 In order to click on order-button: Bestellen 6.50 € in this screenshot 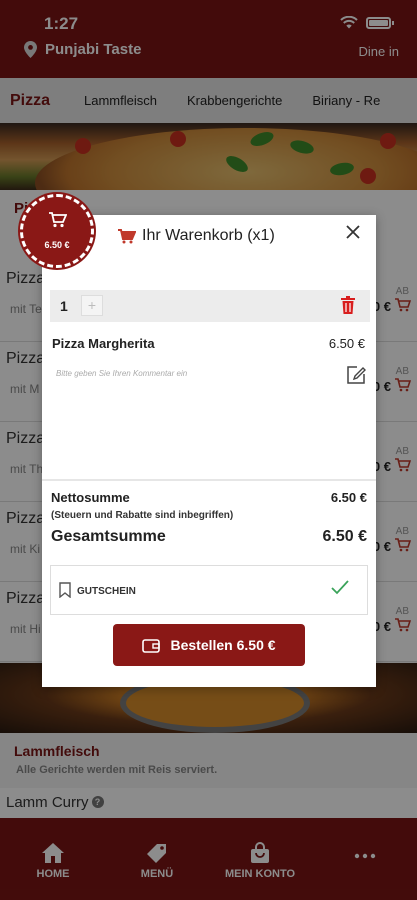, I will do `click(209, 645)`.